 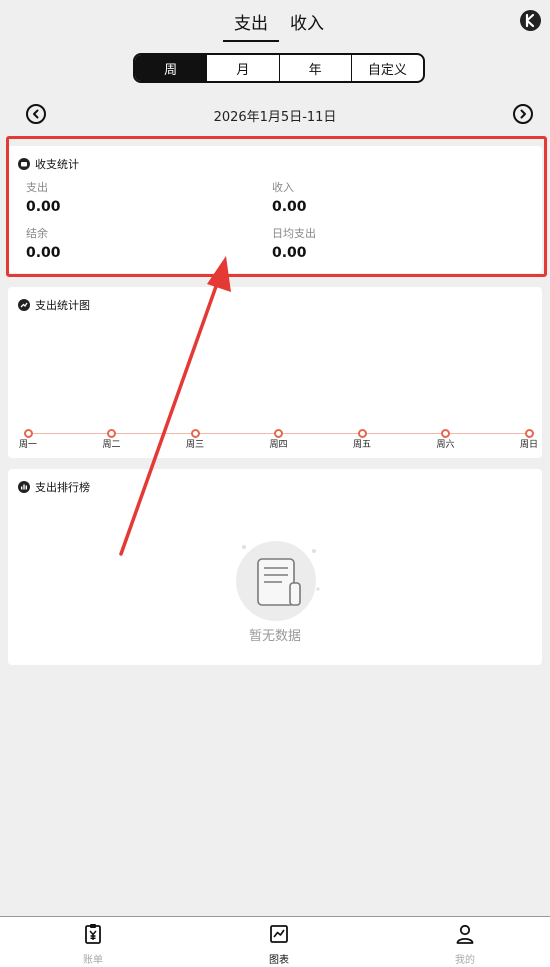 I want to click on period-year: 年, so click(x=314, y=68).